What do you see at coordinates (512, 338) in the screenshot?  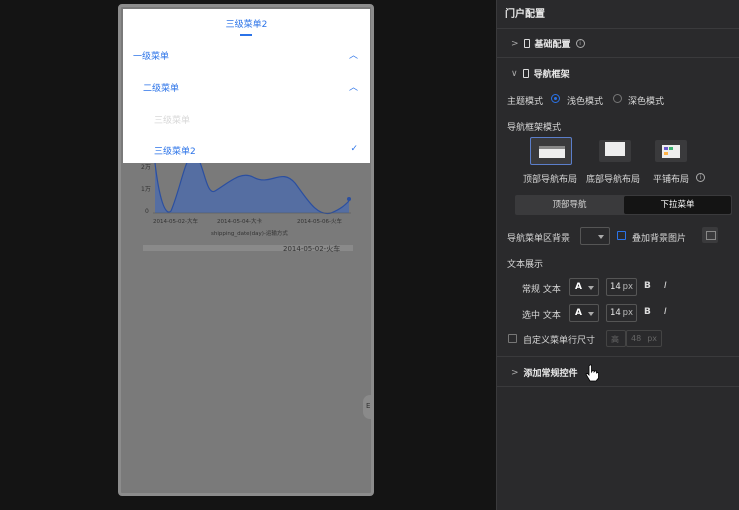 I see `custom-row-size-checkbox` at bounding box center [512, 338].